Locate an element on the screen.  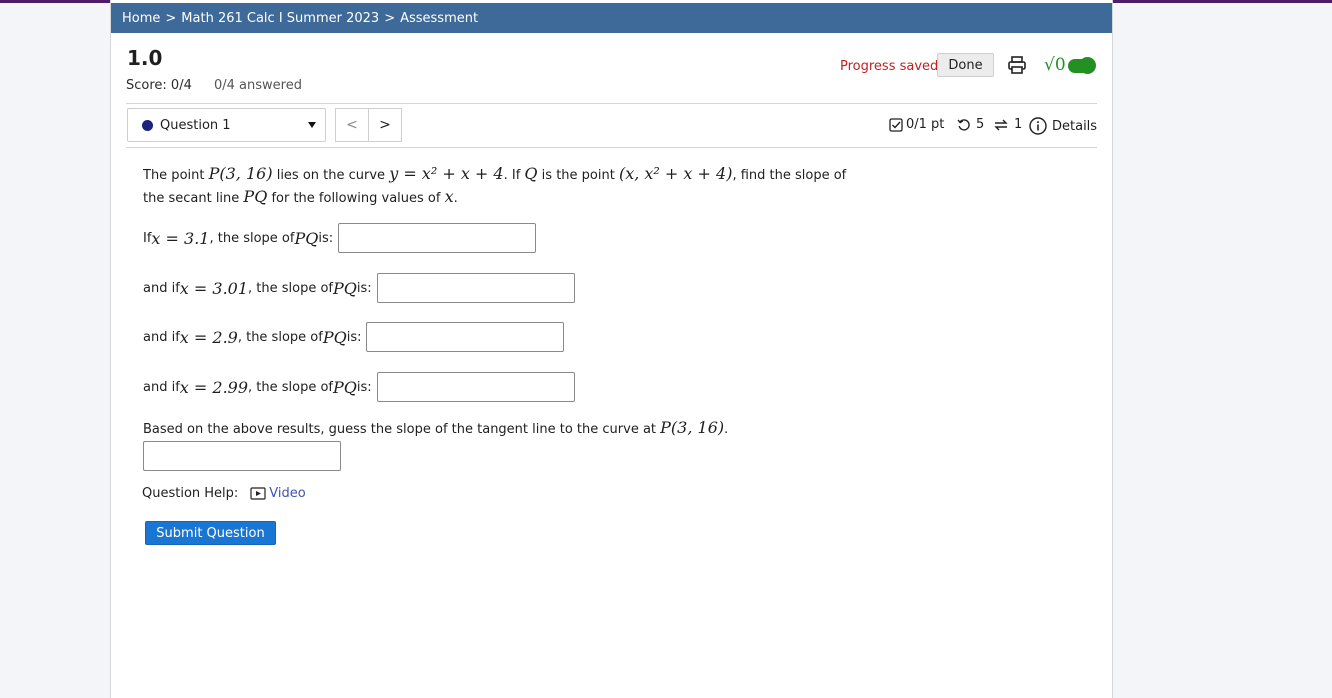
question-divider is located at coordinates (611, 147).